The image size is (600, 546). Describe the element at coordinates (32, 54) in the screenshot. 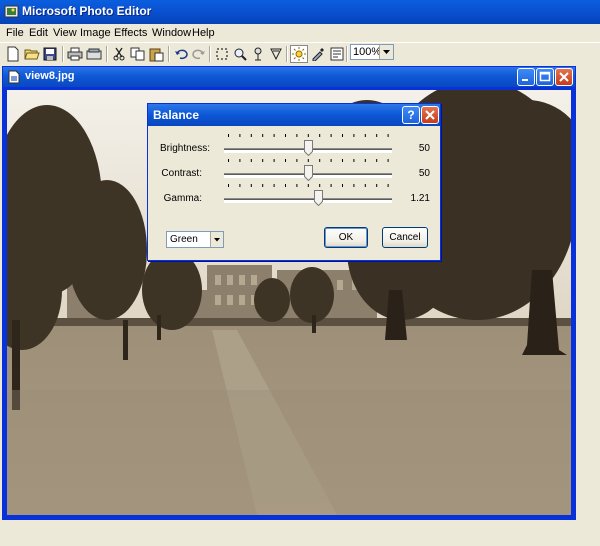

I see `open-icon` at that location.